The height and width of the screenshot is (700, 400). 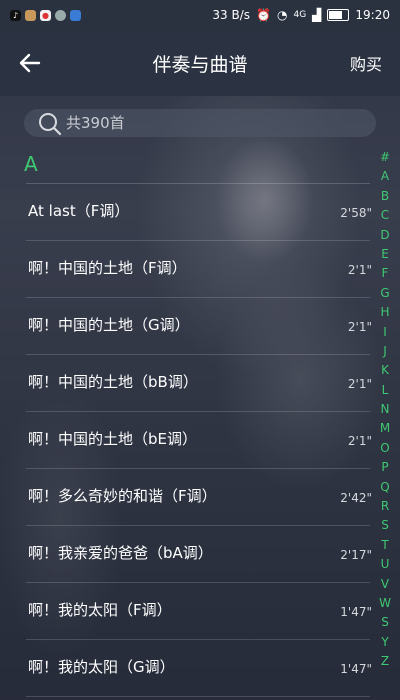 What do you see at coordinates (385, 370) in the screenshot?
I see `index-letter: K` at bounding box center [385, 370].